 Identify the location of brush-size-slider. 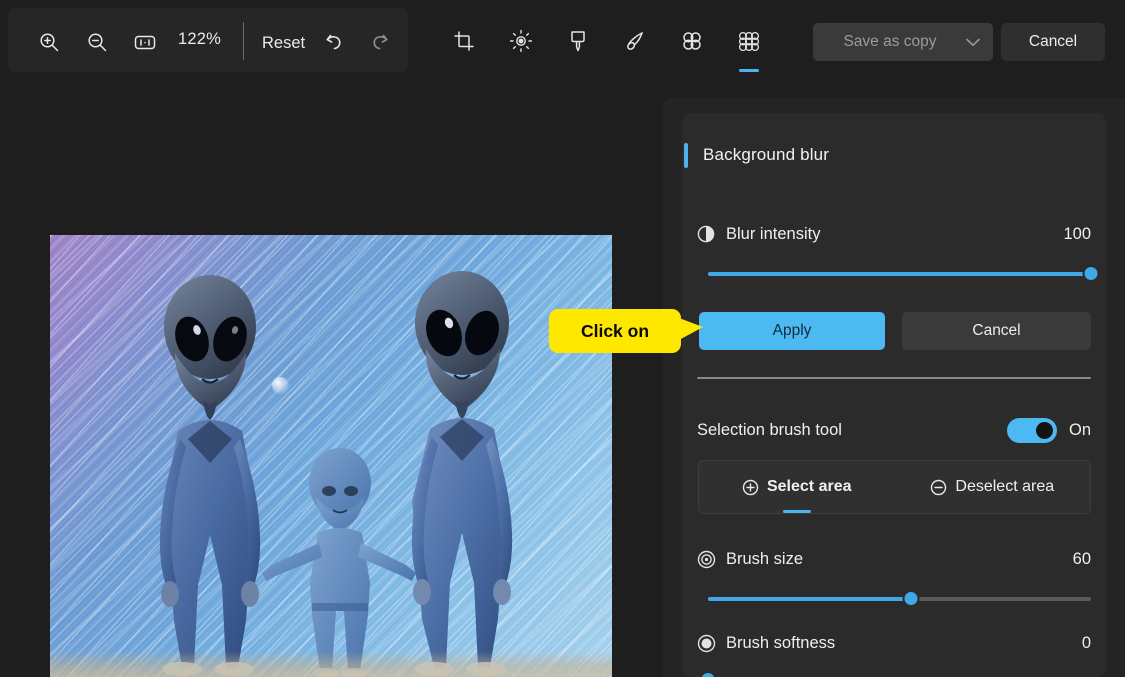
(899, 599).